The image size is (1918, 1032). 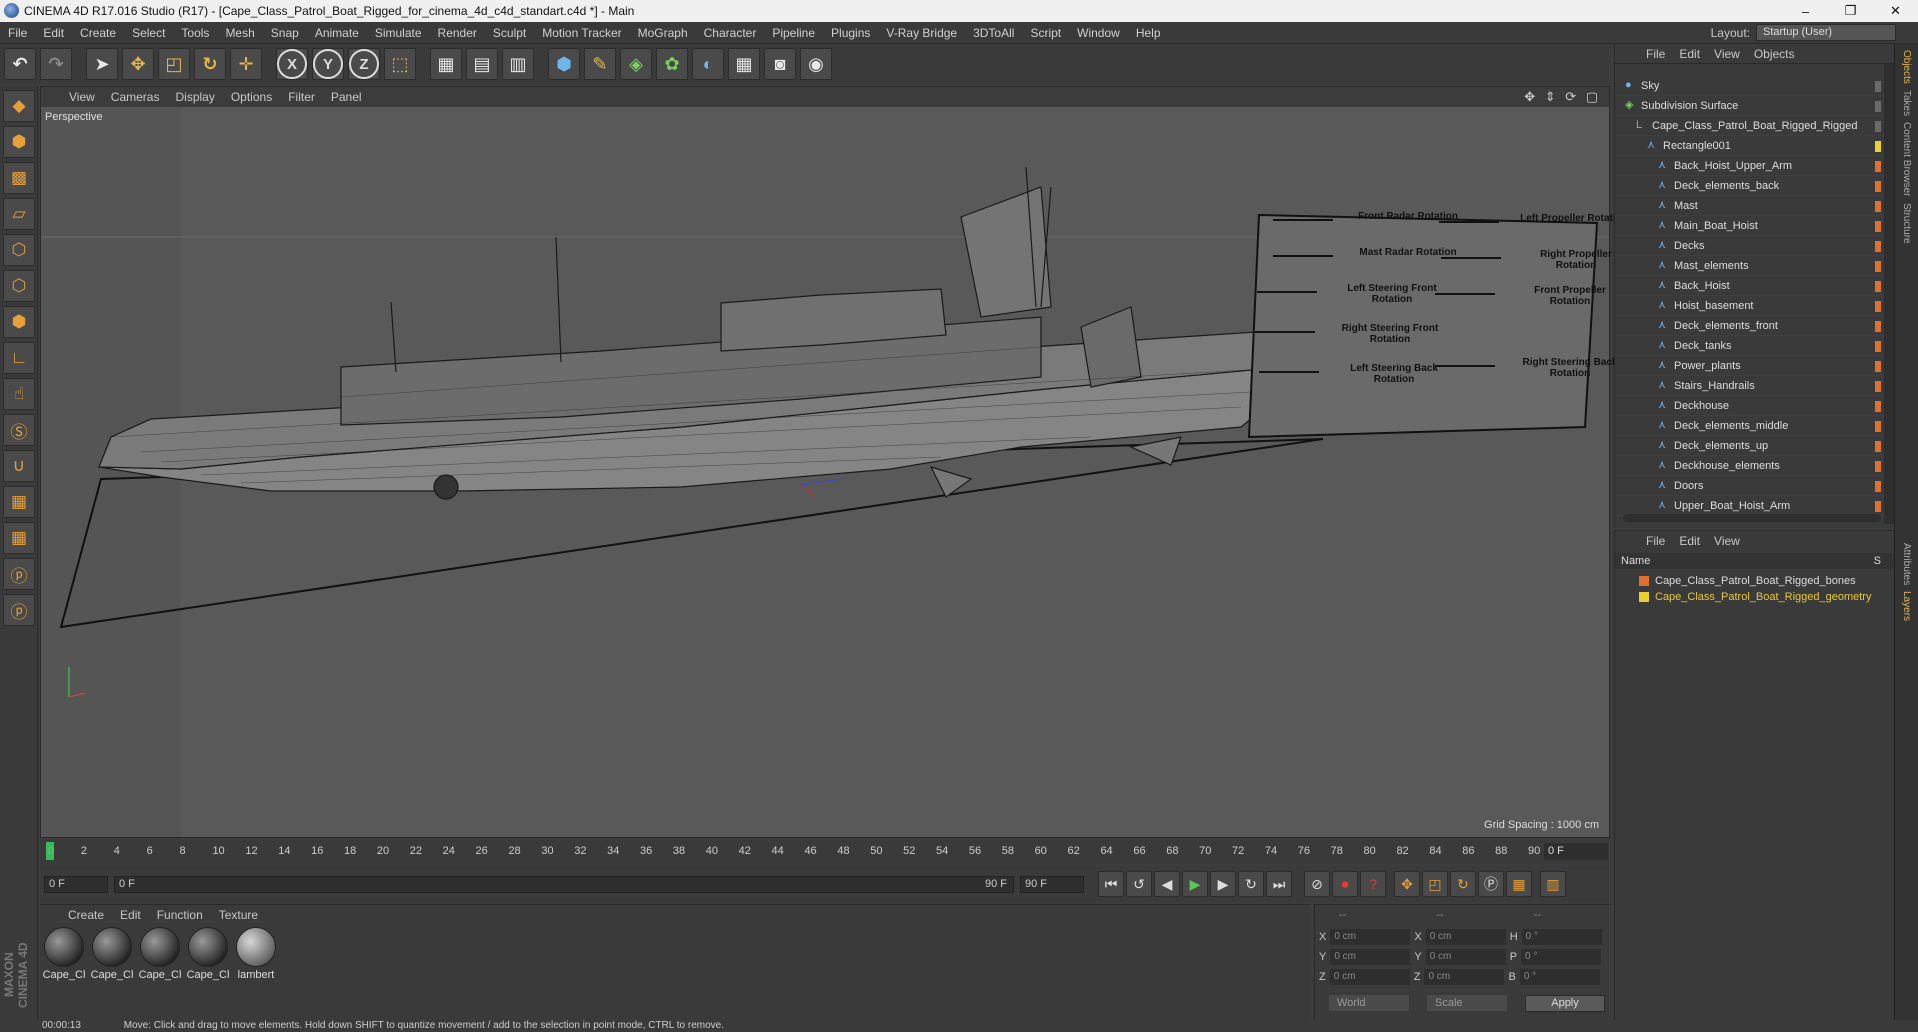 I want to click on object-tree-row: ⋏ Deck_tanks, so click(x=1750, y=346).